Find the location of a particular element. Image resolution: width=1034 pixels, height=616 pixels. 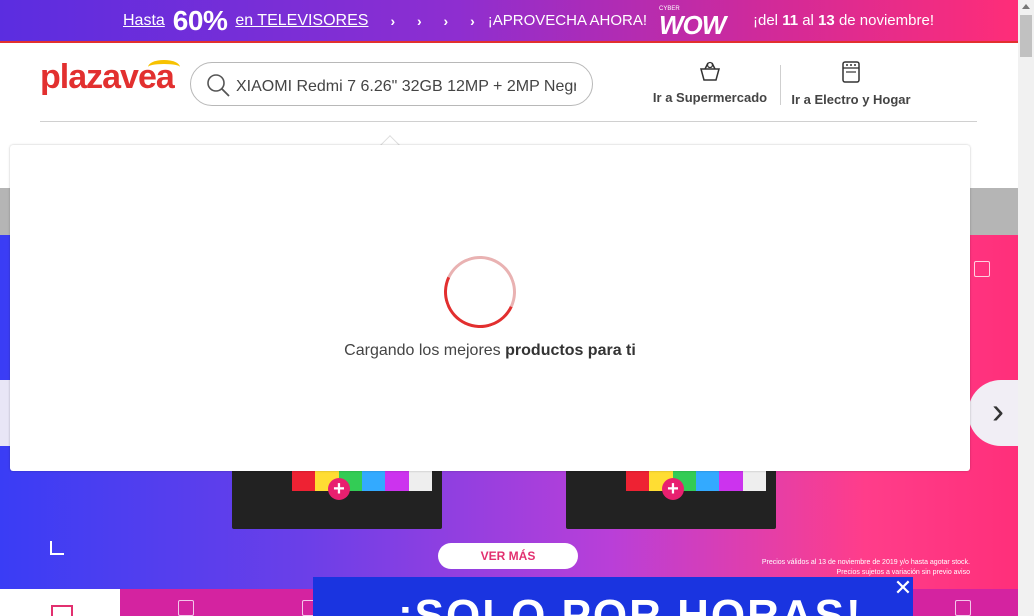

promo-hasta-link: Hasta is located at coordinates (144, 21).